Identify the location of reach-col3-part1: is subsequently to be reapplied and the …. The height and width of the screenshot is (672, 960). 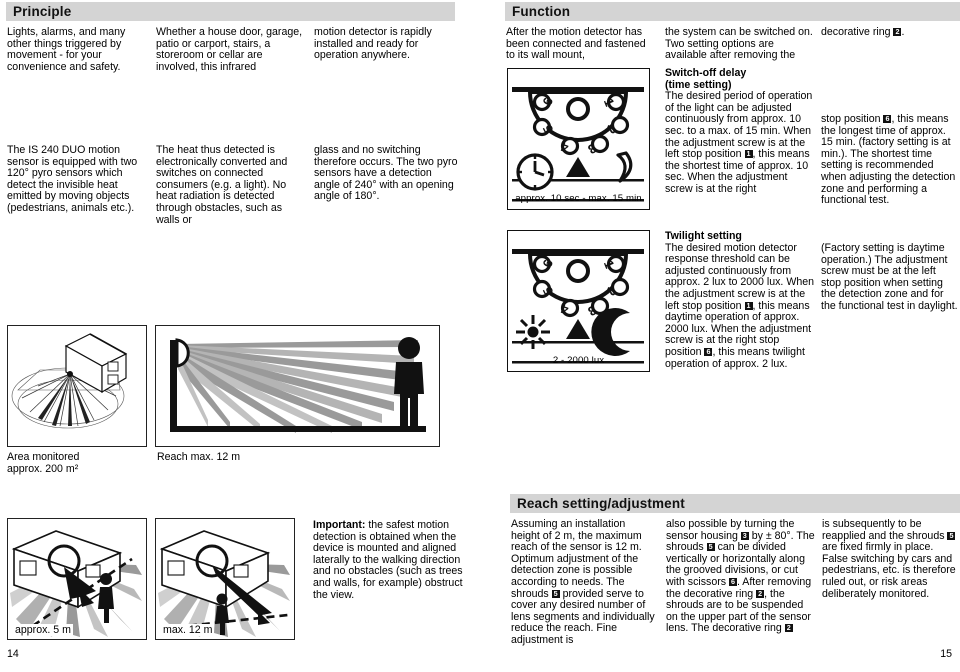
(885, 530).